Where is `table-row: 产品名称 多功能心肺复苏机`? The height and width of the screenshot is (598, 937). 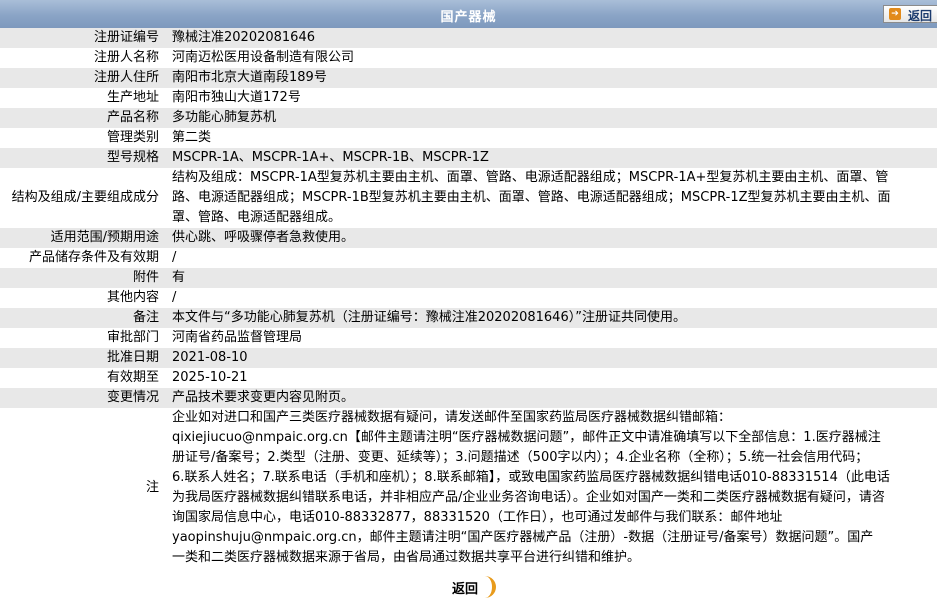 table-row: 产品名称 多功能心肺复苏机 is located at coordinates (468, 118).